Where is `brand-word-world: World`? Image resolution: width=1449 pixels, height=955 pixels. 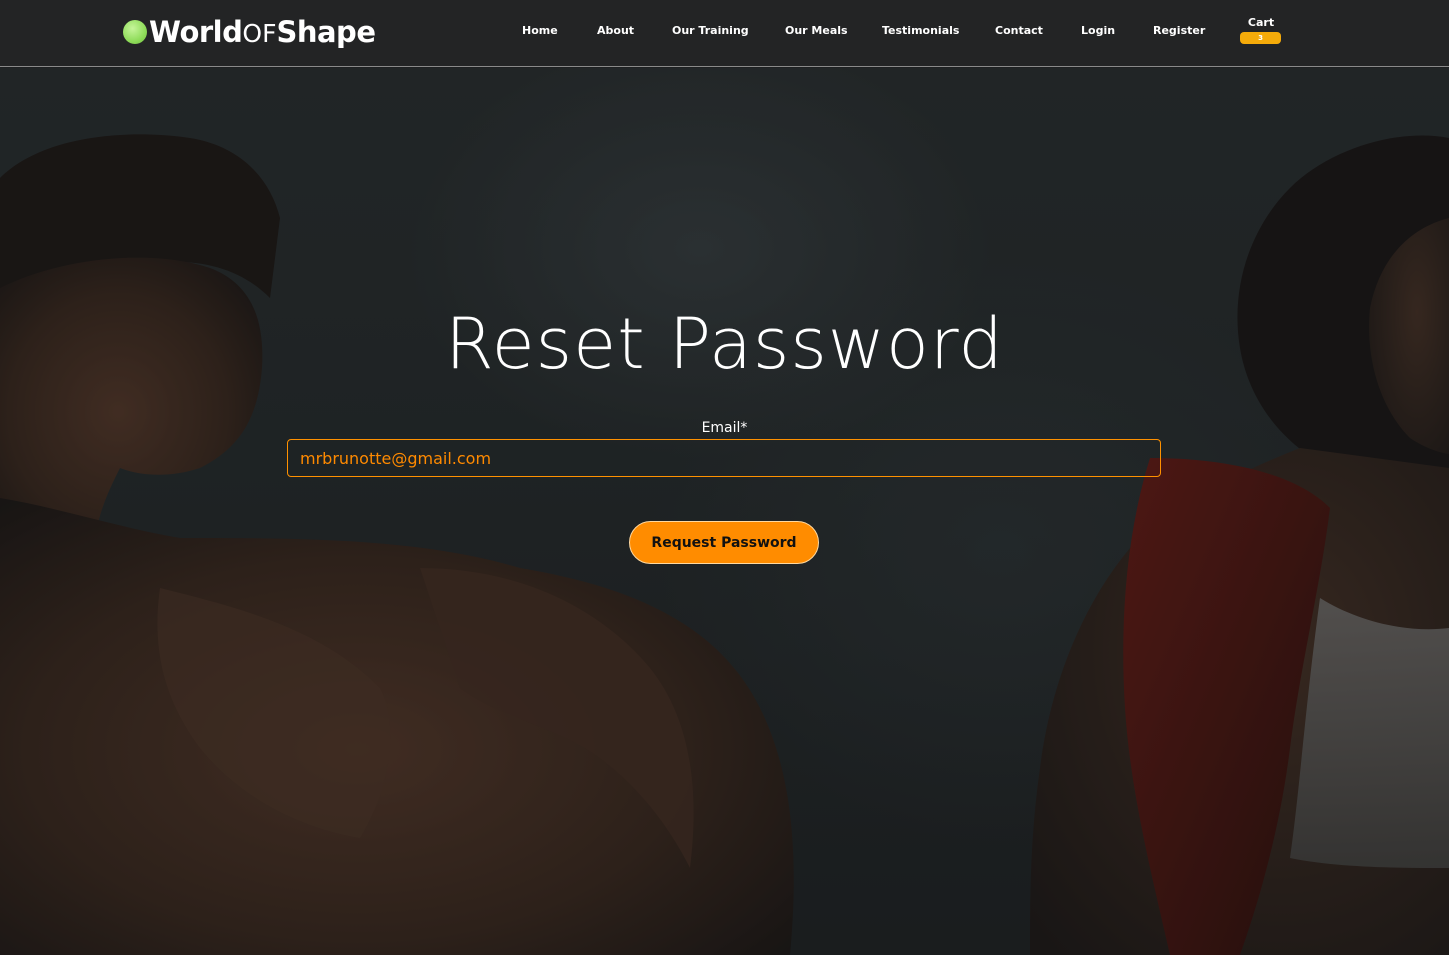
brand-word-world: World is located at coordinates (196, 32).